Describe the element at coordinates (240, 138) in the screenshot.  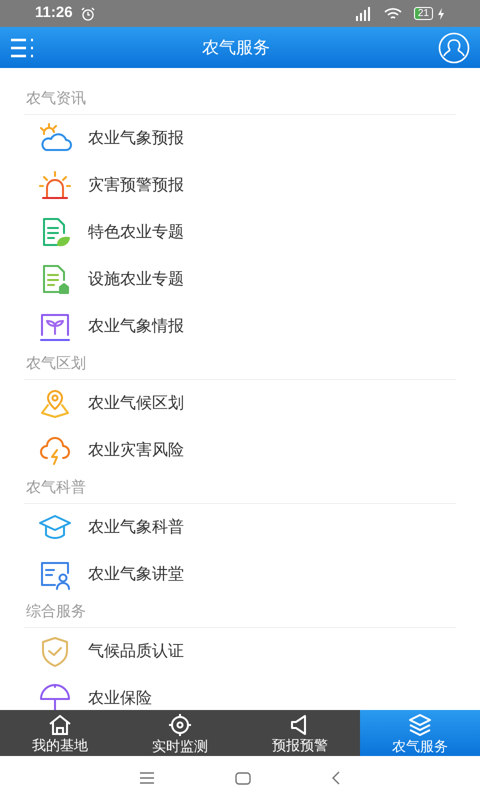
I see `menu-item: 农业气象预报` at that location.